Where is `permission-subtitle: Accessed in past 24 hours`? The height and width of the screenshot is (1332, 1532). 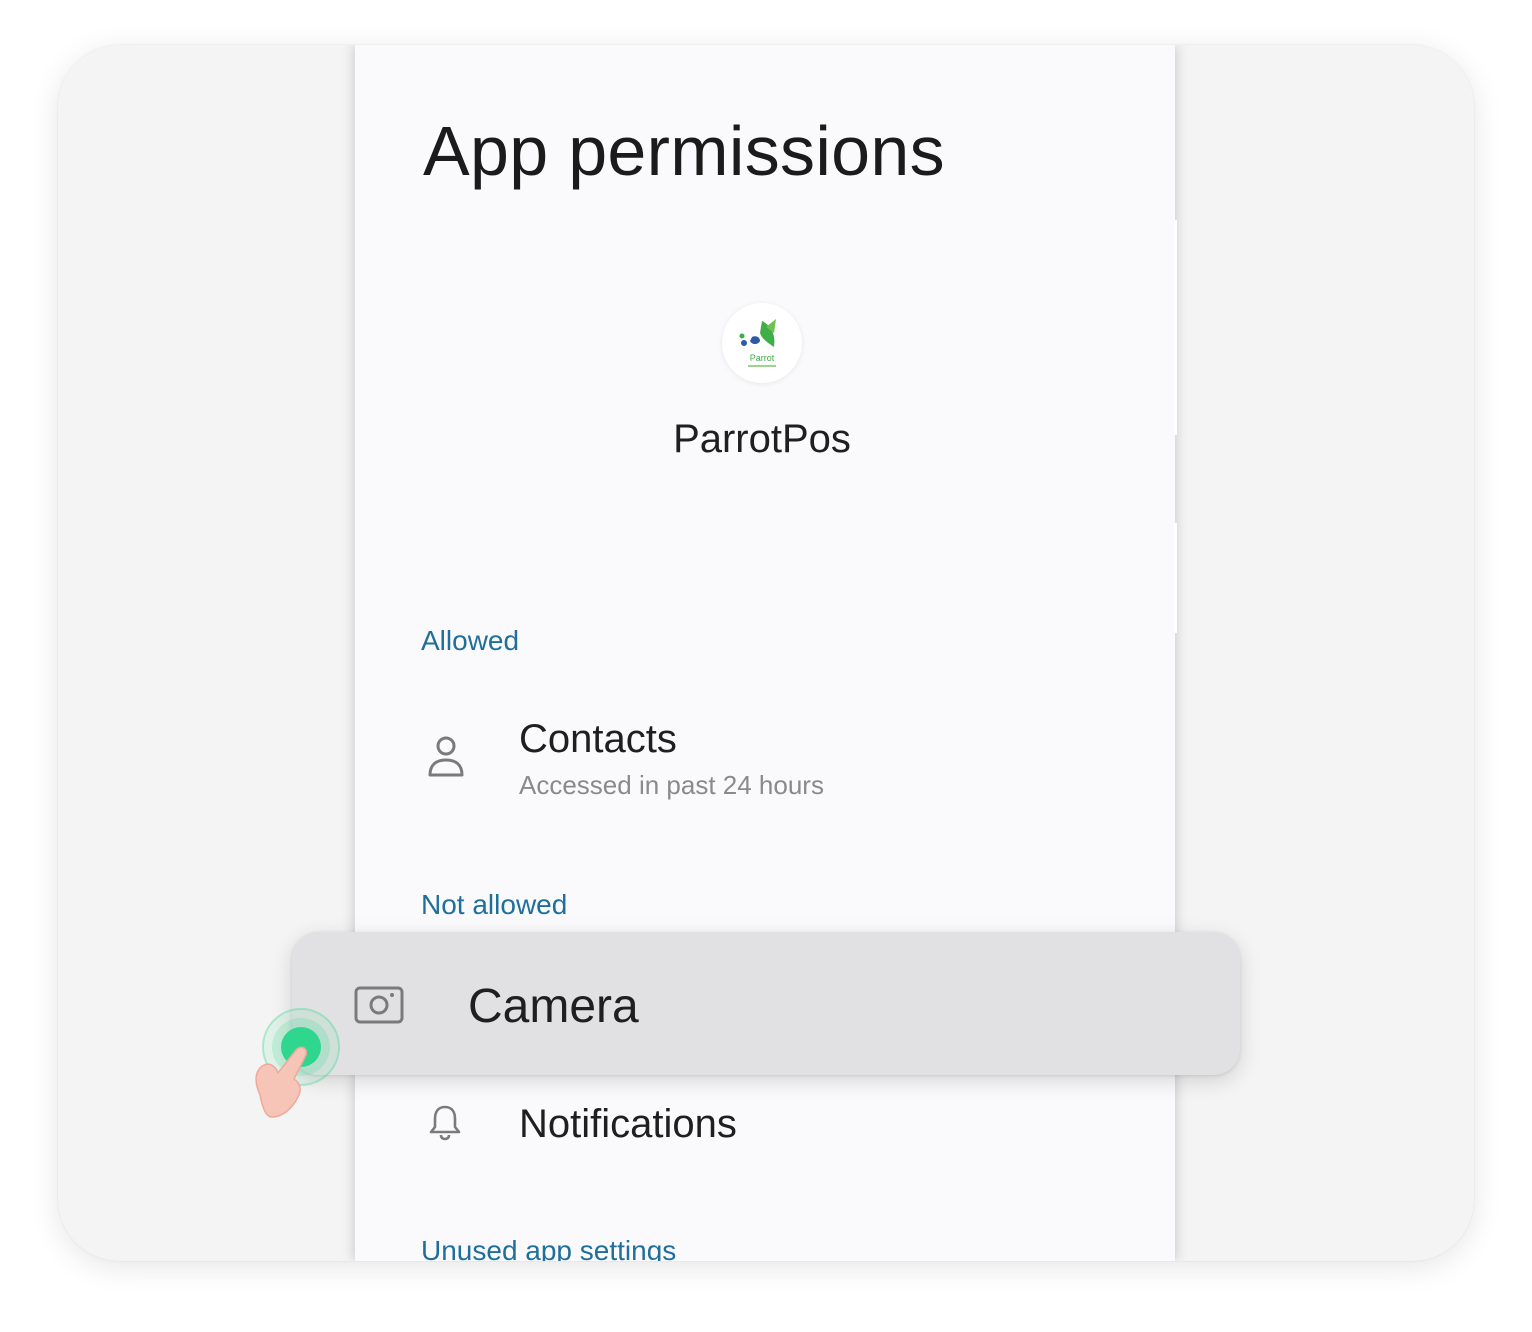 permission-subtitle: Accessed in past 24 hours is located at coordinates (671, 785).